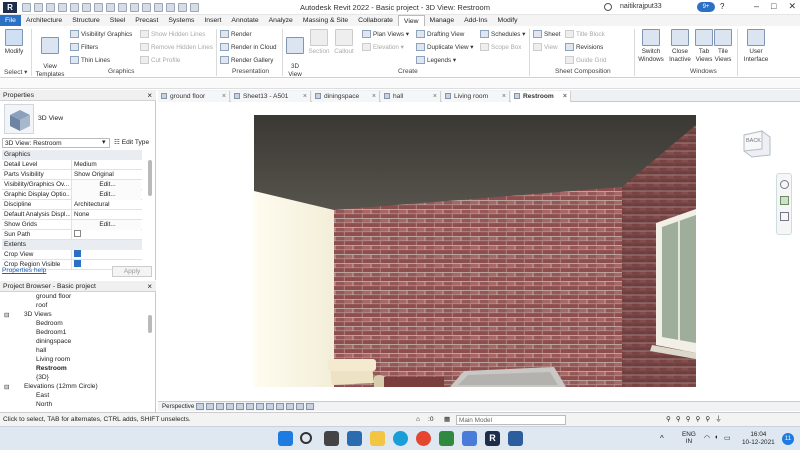 The image size is (800, 450). I want to click on revit-taskbar-icon: R, so click(492, 438).